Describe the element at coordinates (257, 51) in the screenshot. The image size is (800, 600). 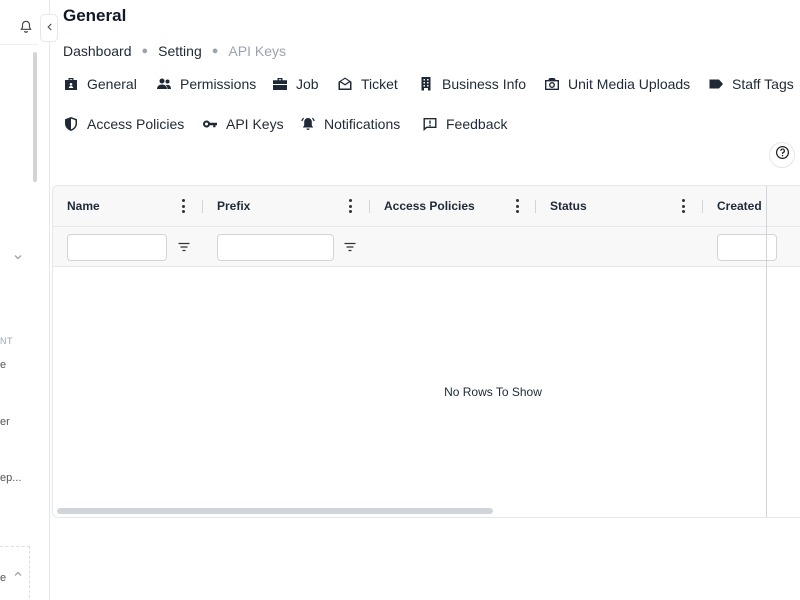
I see `breadcrumb-api-keys: API Keys` at that location.